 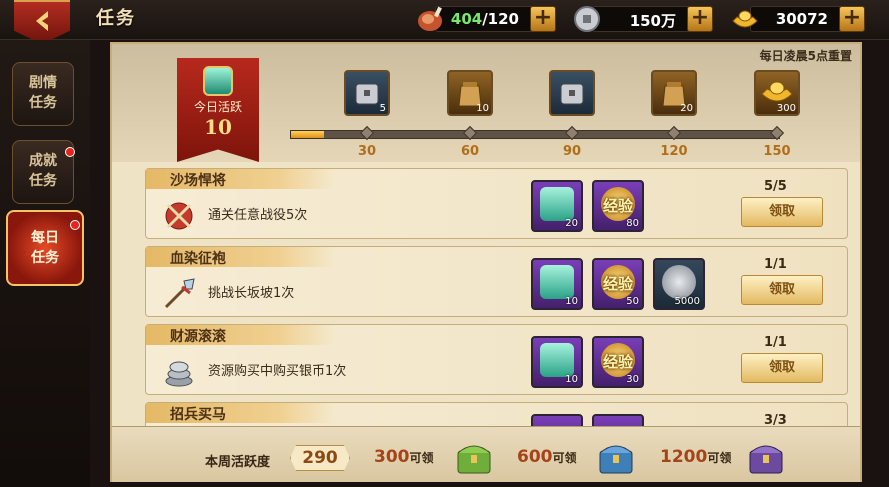 What do you see at coordinates (198, 415) in the screenshot?
I see `task-name: 招兵买马` at bounding box center [198, 415].